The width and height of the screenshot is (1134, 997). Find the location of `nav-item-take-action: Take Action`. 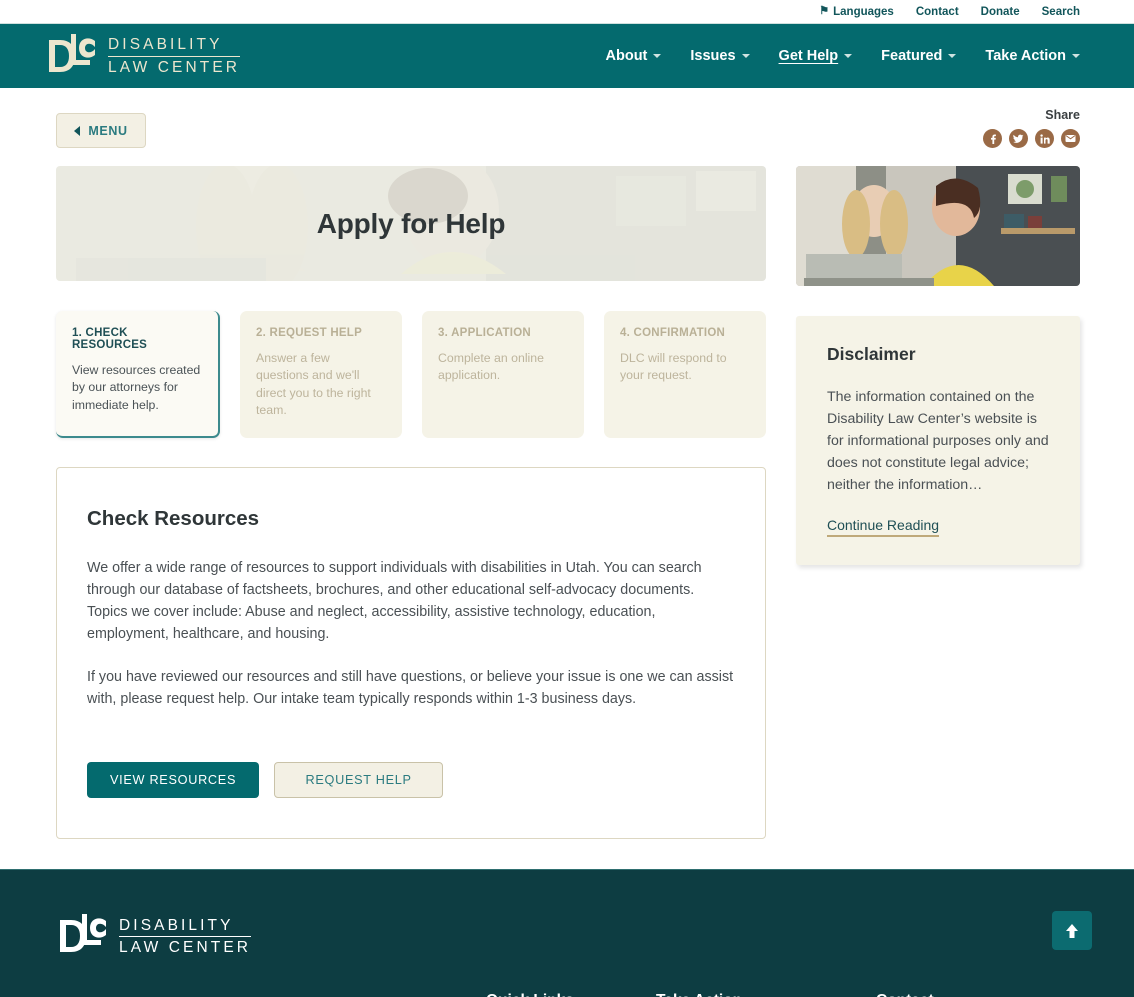

nav-item-take-action: Take Action is located at coordinates (1032, 56).